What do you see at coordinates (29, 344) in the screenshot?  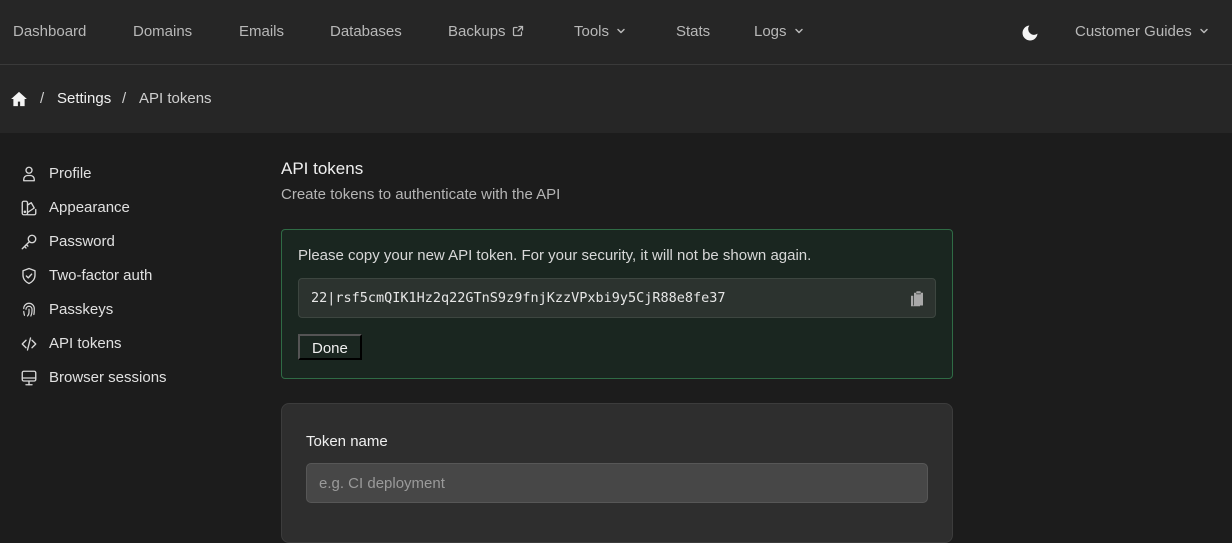 I see `code-icon` at bounding box center [29, 344].